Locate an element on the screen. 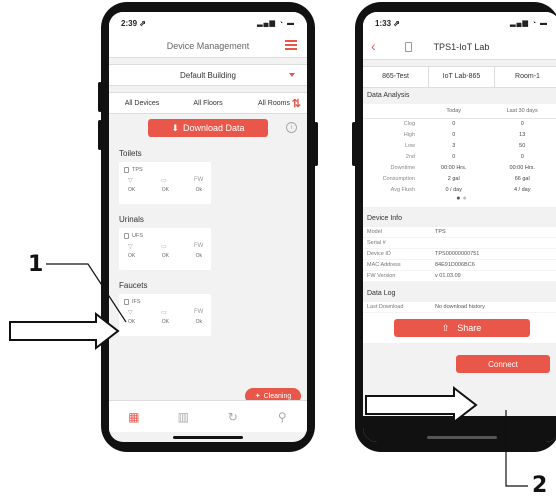 This screenshot has height=504, width=556. share-icon: ⇧ is located at coordinates (445, 327).